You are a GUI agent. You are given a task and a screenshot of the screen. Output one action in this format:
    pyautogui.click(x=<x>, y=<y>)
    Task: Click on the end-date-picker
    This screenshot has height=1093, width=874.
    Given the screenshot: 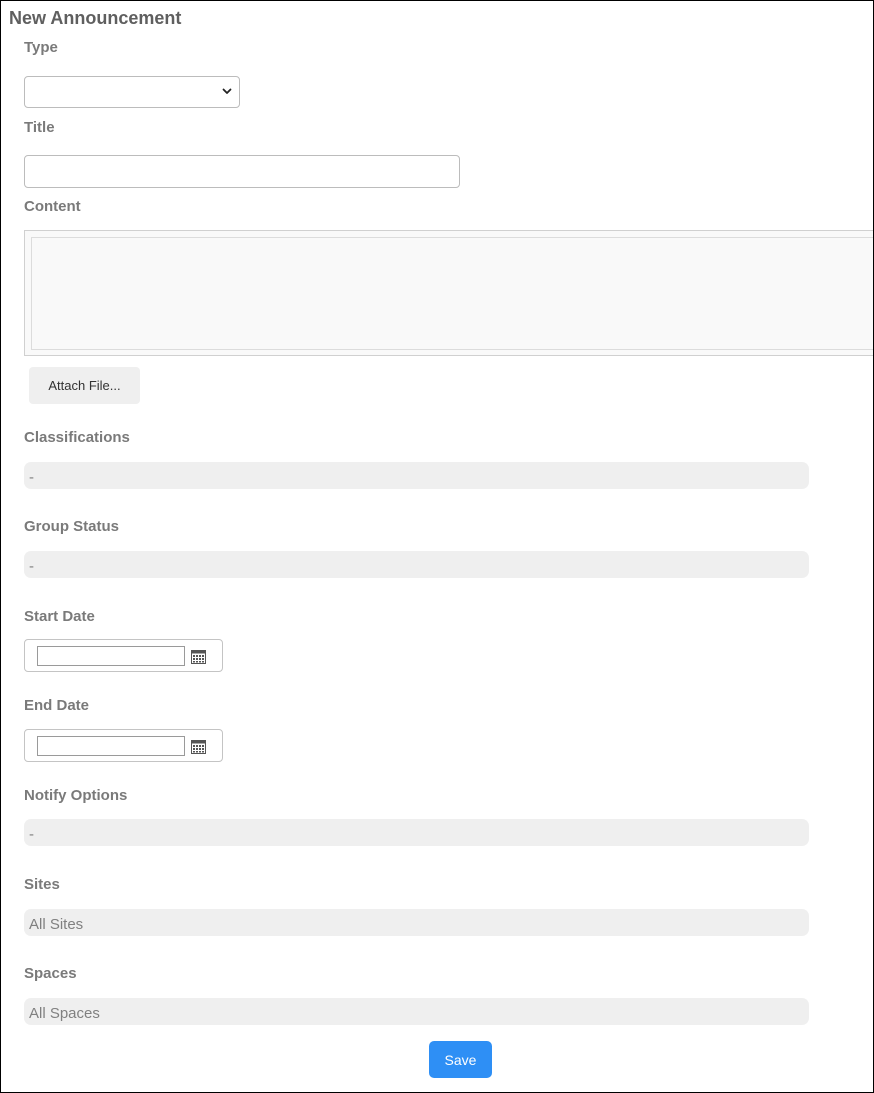 What is the action you would take?
    pyautogui.click(x=123, y=745)
    